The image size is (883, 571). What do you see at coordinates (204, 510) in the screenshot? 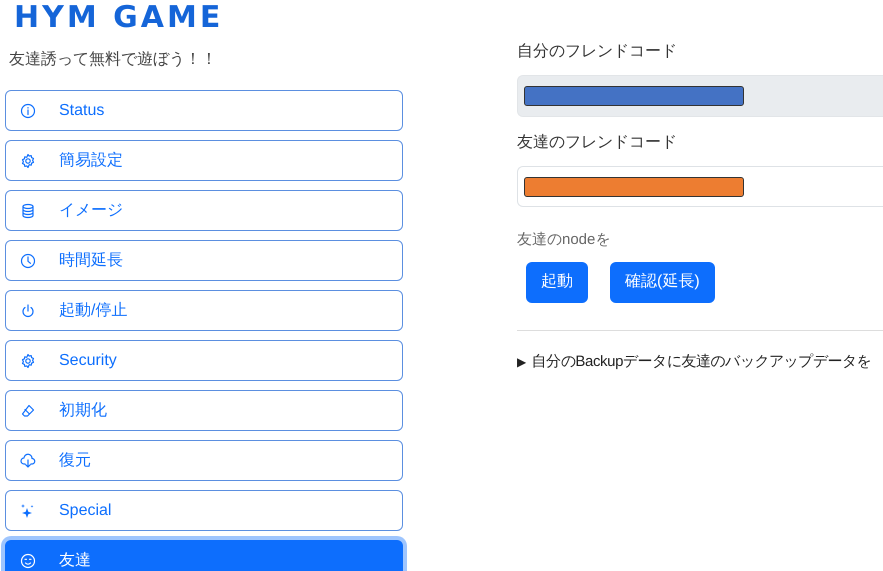
I see `menu-item: Special` at bounding box center [204, 510].